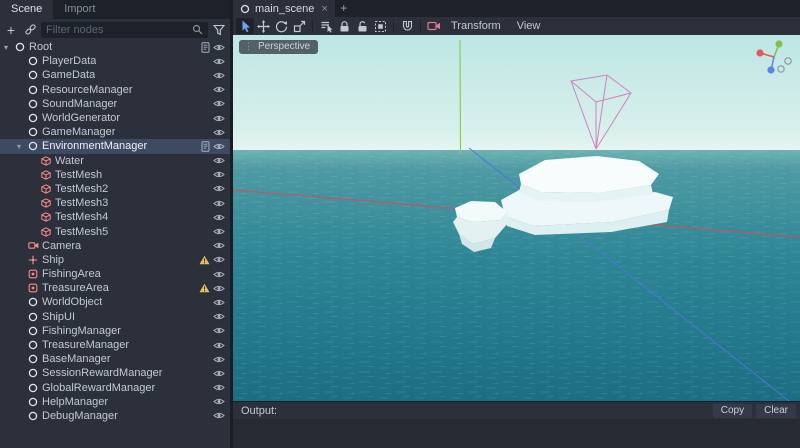 The height and width of the screenshot is (448, 800). I want to click on tree-row: BaseManager, so click(115, 359).